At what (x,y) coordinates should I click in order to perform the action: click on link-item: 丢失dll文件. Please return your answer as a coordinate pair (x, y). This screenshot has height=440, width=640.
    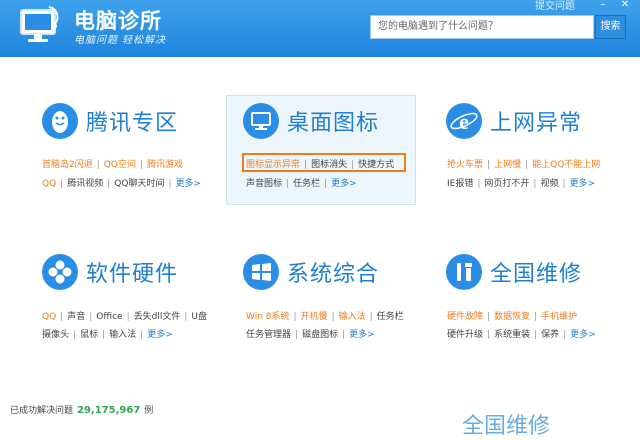
    Looking at the image, I should click on (157, 317).